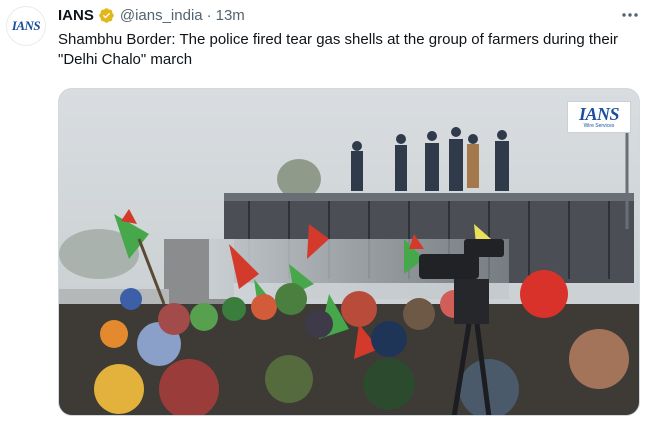 The image size is (645, 422). I want to click on tweet-timestamp: 13m, so click(230, 15).